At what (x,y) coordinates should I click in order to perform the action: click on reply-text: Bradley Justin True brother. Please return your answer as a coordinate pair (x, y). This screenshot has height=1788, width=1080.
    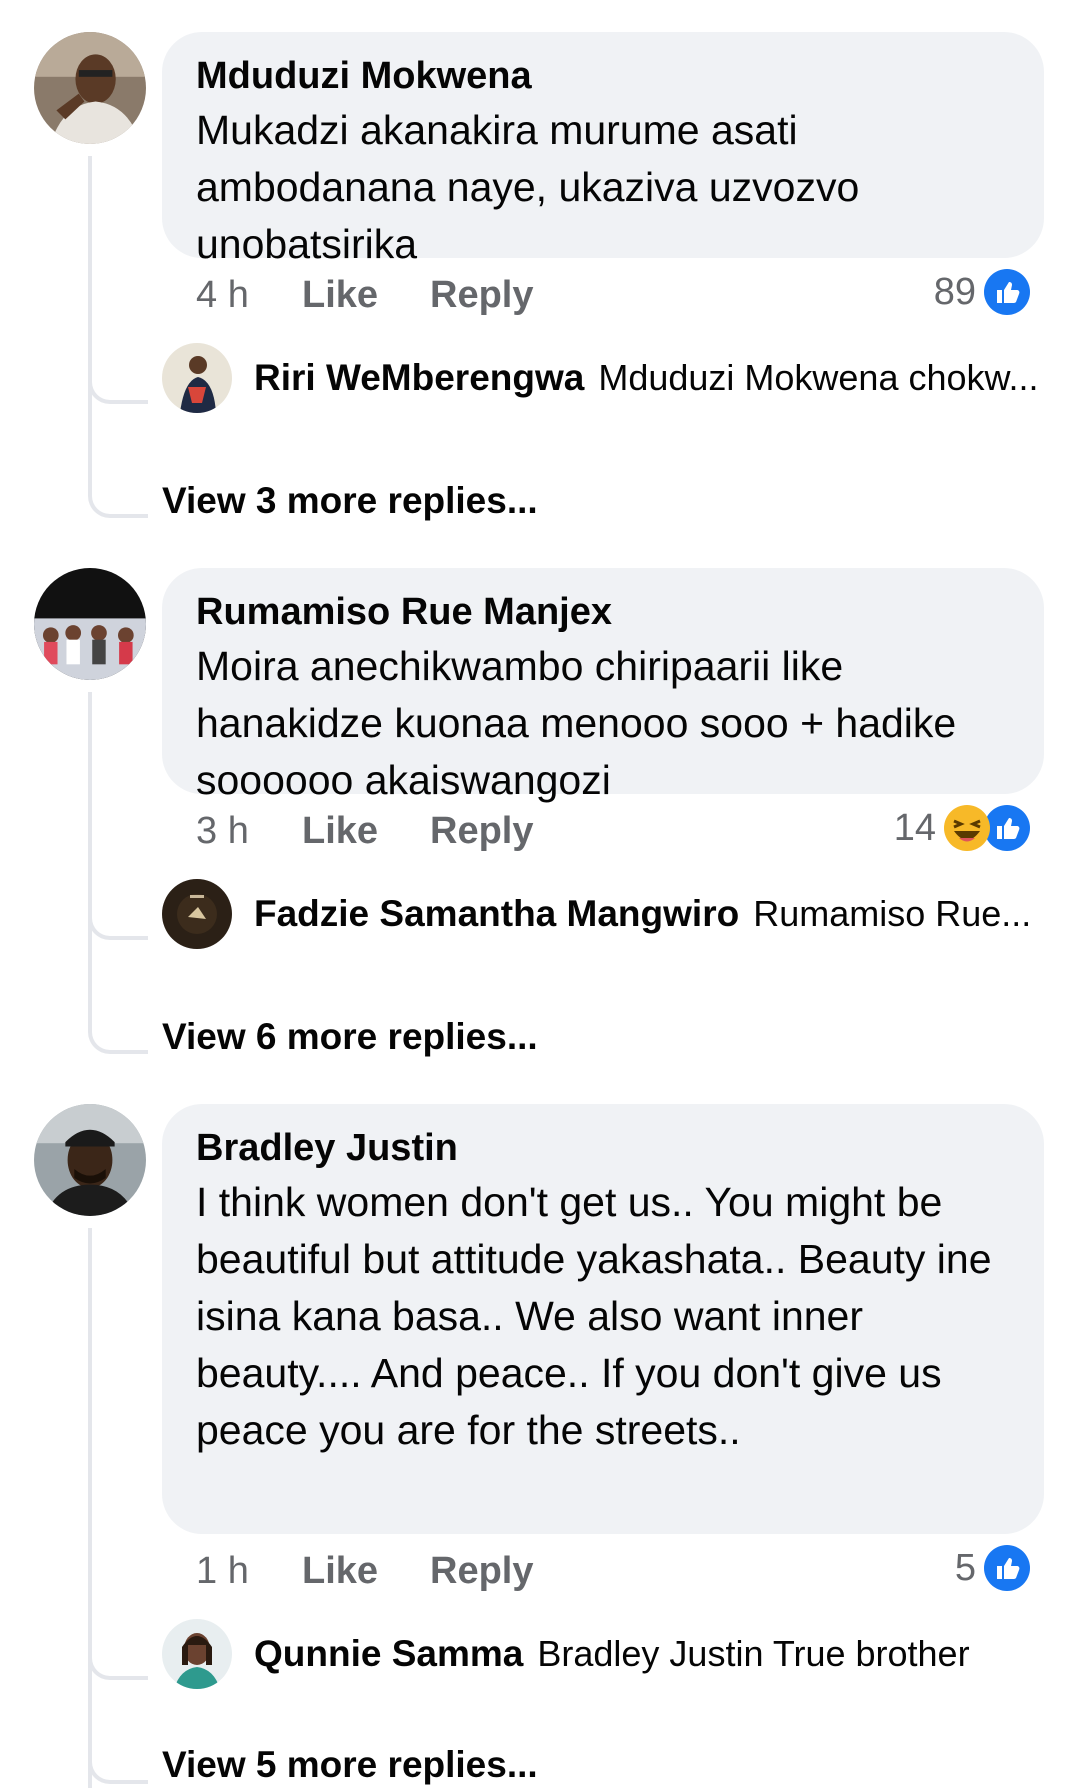
    Looking at the image, I should click on (753, 1653).